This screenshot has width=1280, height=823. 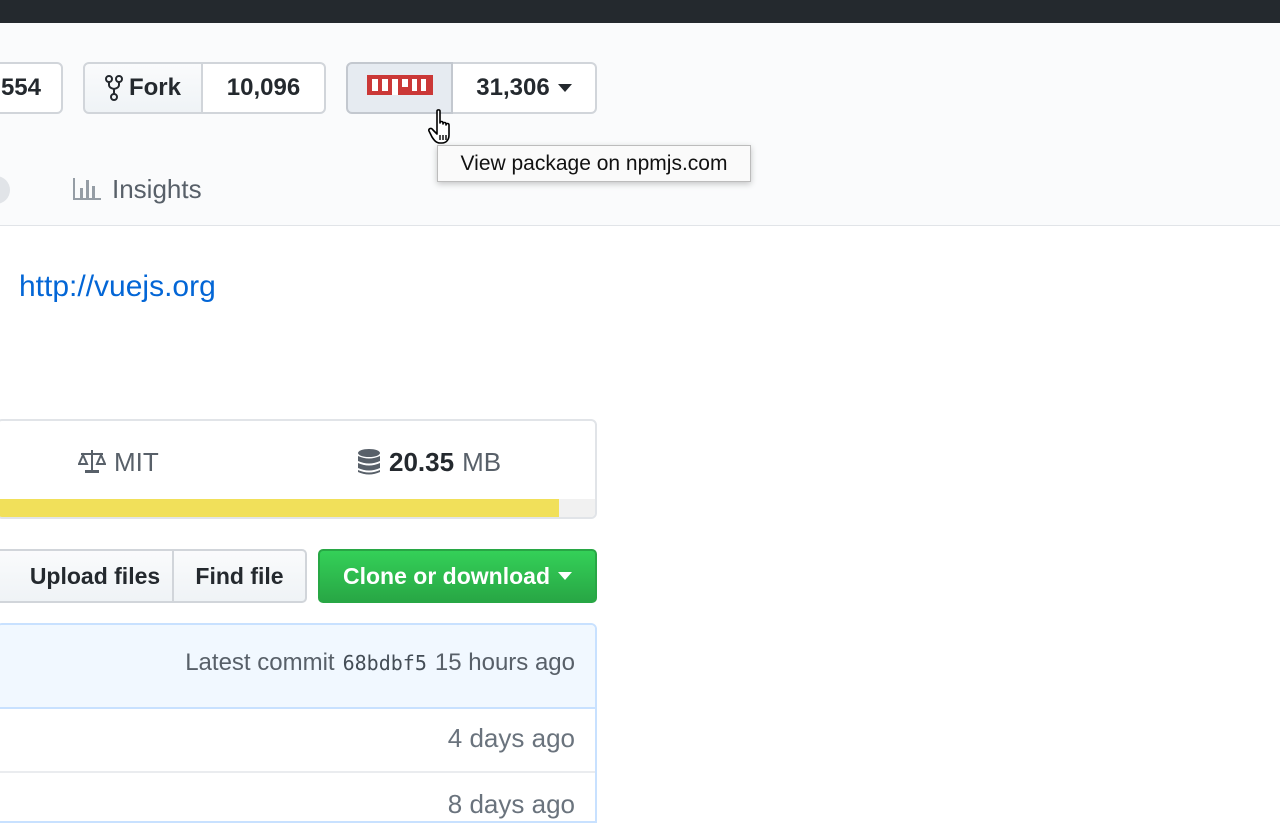 What do you see at coordinates (511, 804) in the screenshot?
I see `row-age: 8 days ago` at bounding box center [511, 804].